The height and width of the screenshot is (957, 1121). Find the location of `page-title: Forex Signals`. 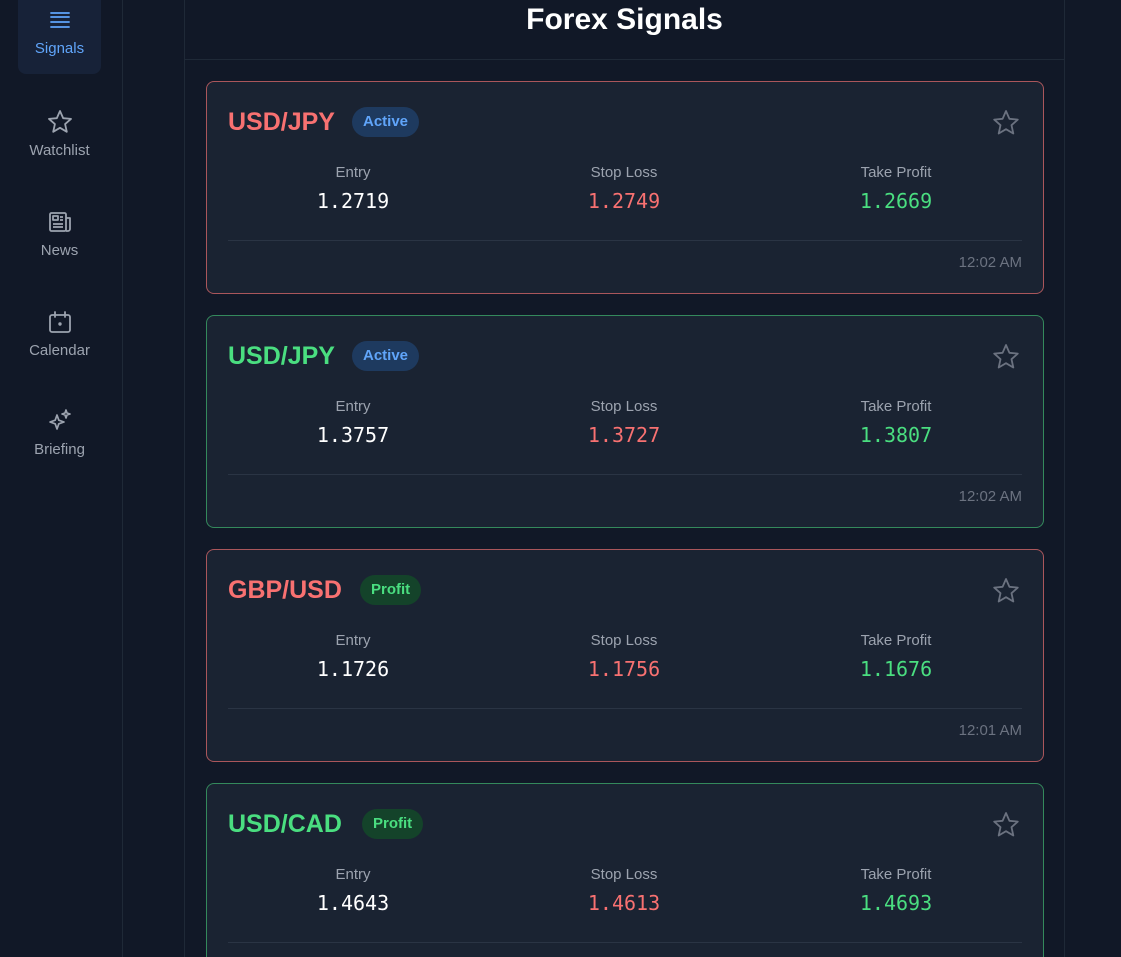

page-title: Forex Signals is located at coordinates (624, 19).